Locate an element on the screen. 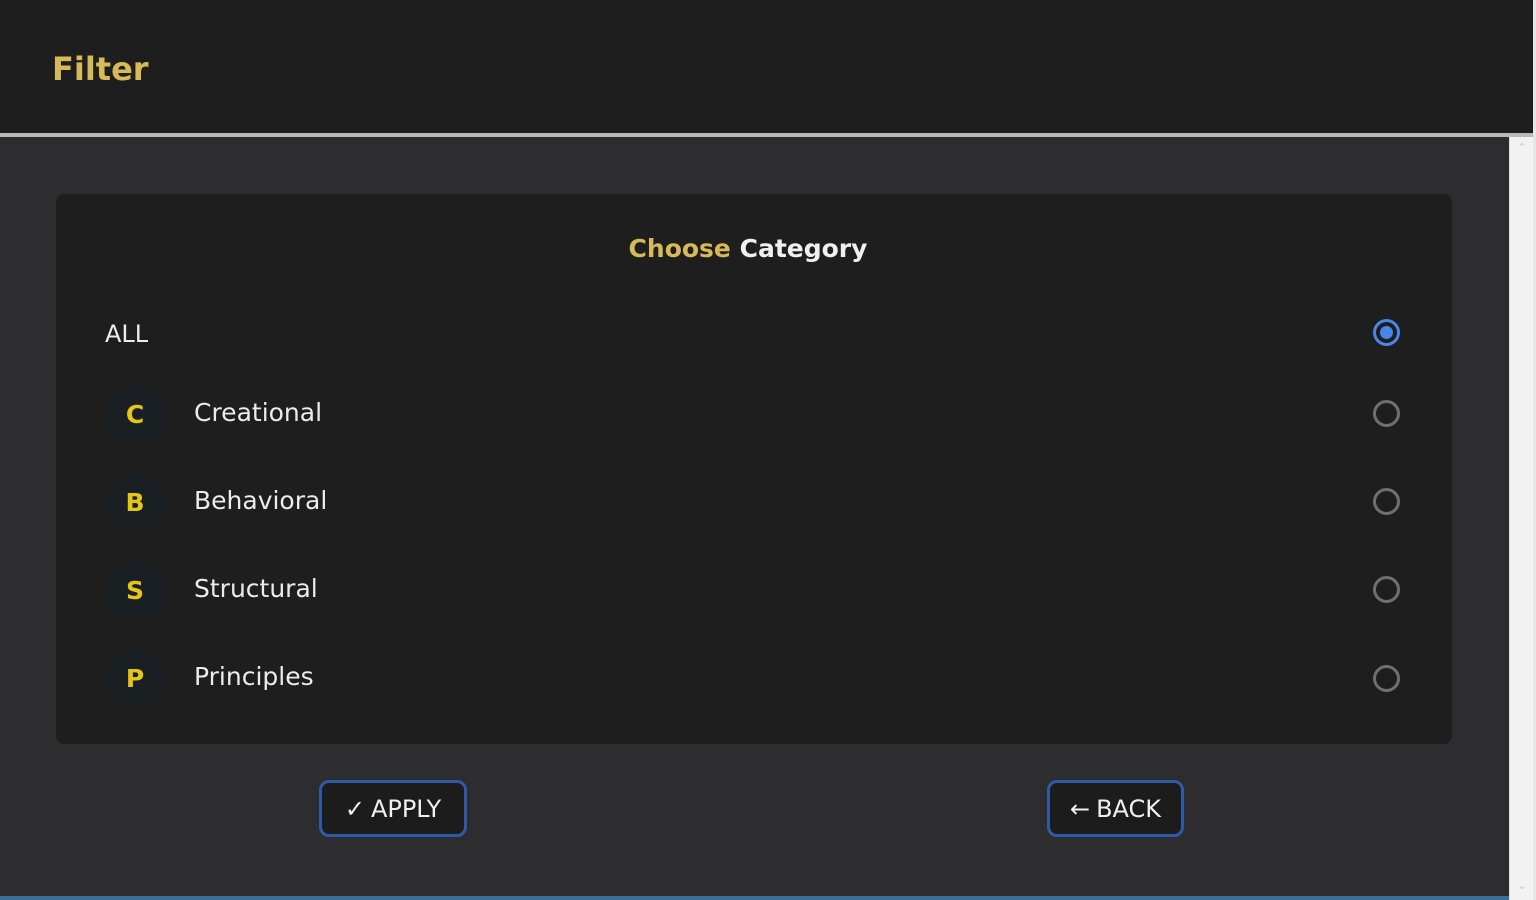  radio-selected-dot is located at coordinates (1386, 332).